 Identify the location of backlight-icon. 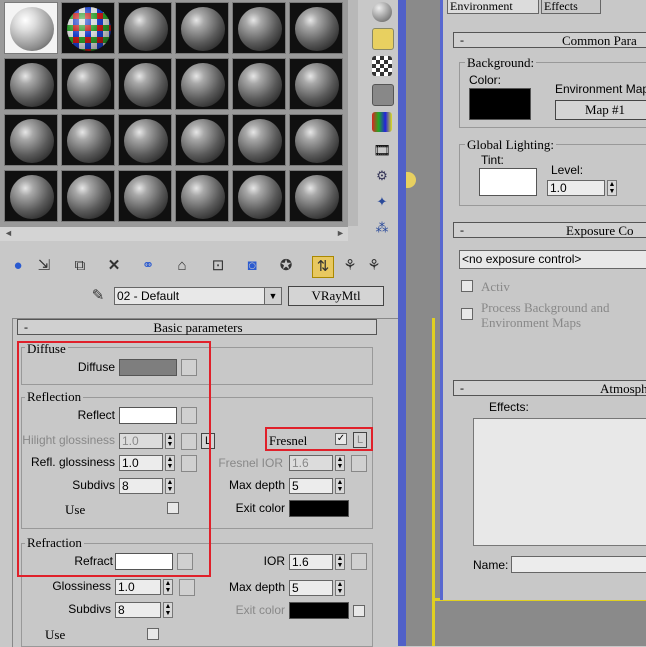
(383, 39).